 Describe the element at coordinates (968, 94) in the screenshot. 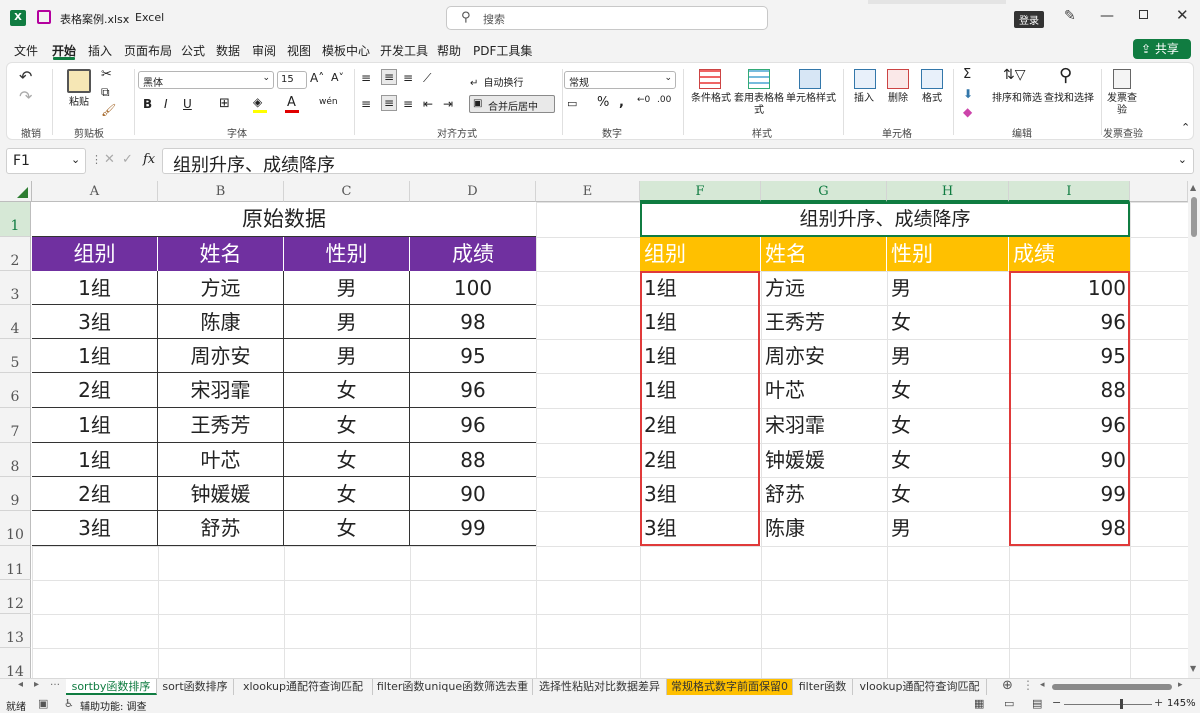

I see `fill-icon: ⬇` at that location.